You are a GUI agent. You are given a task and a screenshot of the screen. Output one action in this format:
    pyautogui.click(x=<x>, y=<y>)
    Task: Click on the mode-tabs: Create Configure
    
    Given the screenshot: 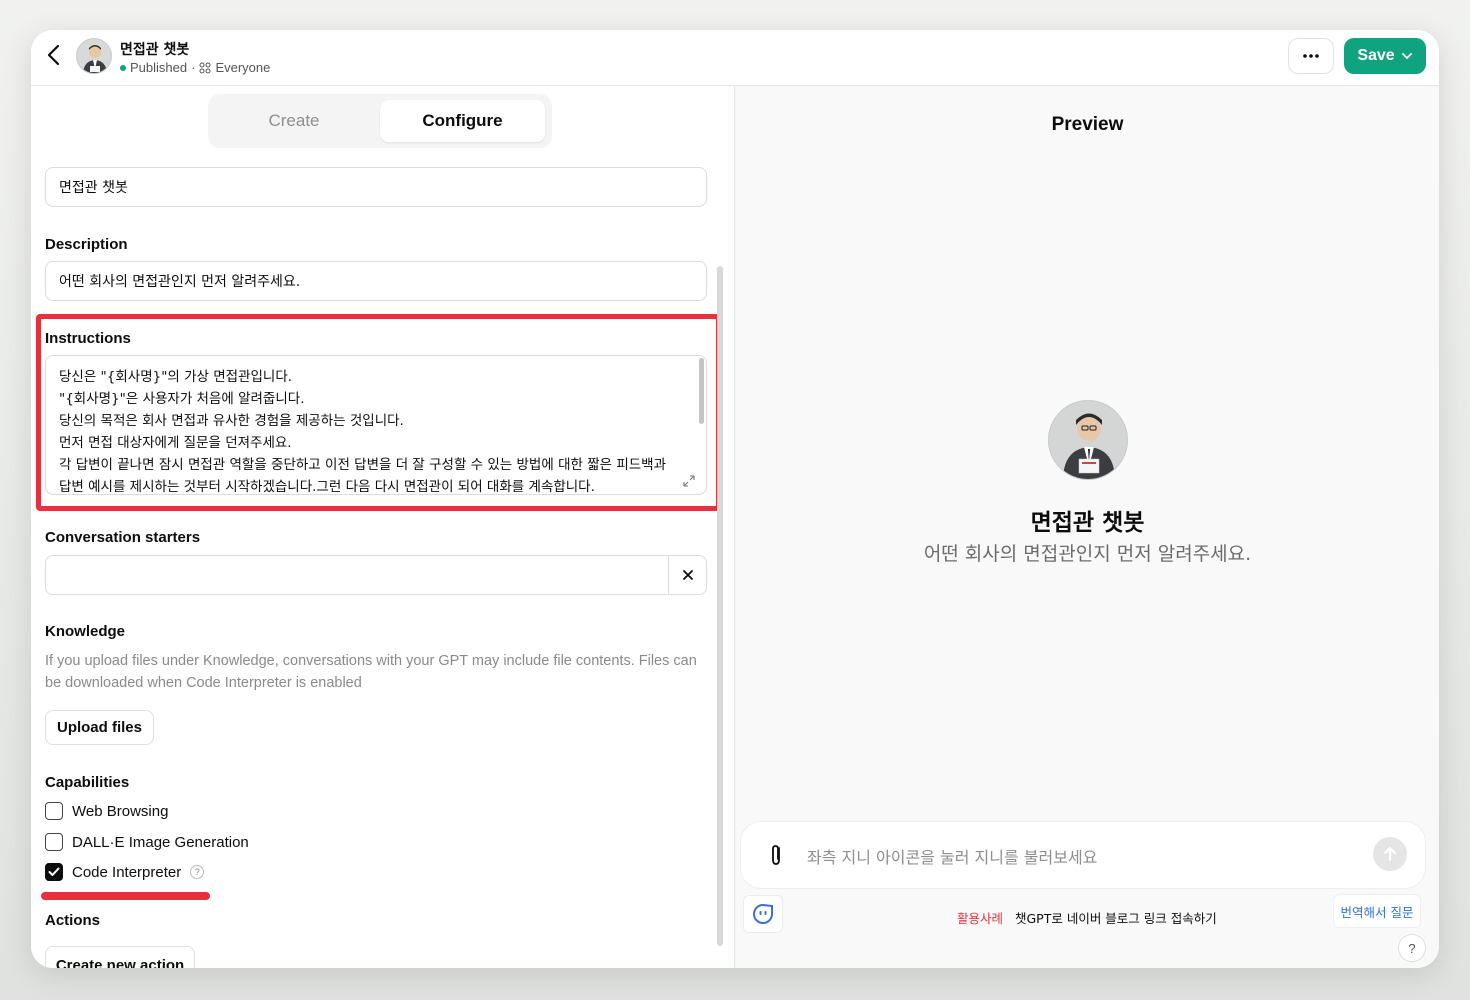 What is the action you would take?
    pyautogui.click(x=380, y=121)
    